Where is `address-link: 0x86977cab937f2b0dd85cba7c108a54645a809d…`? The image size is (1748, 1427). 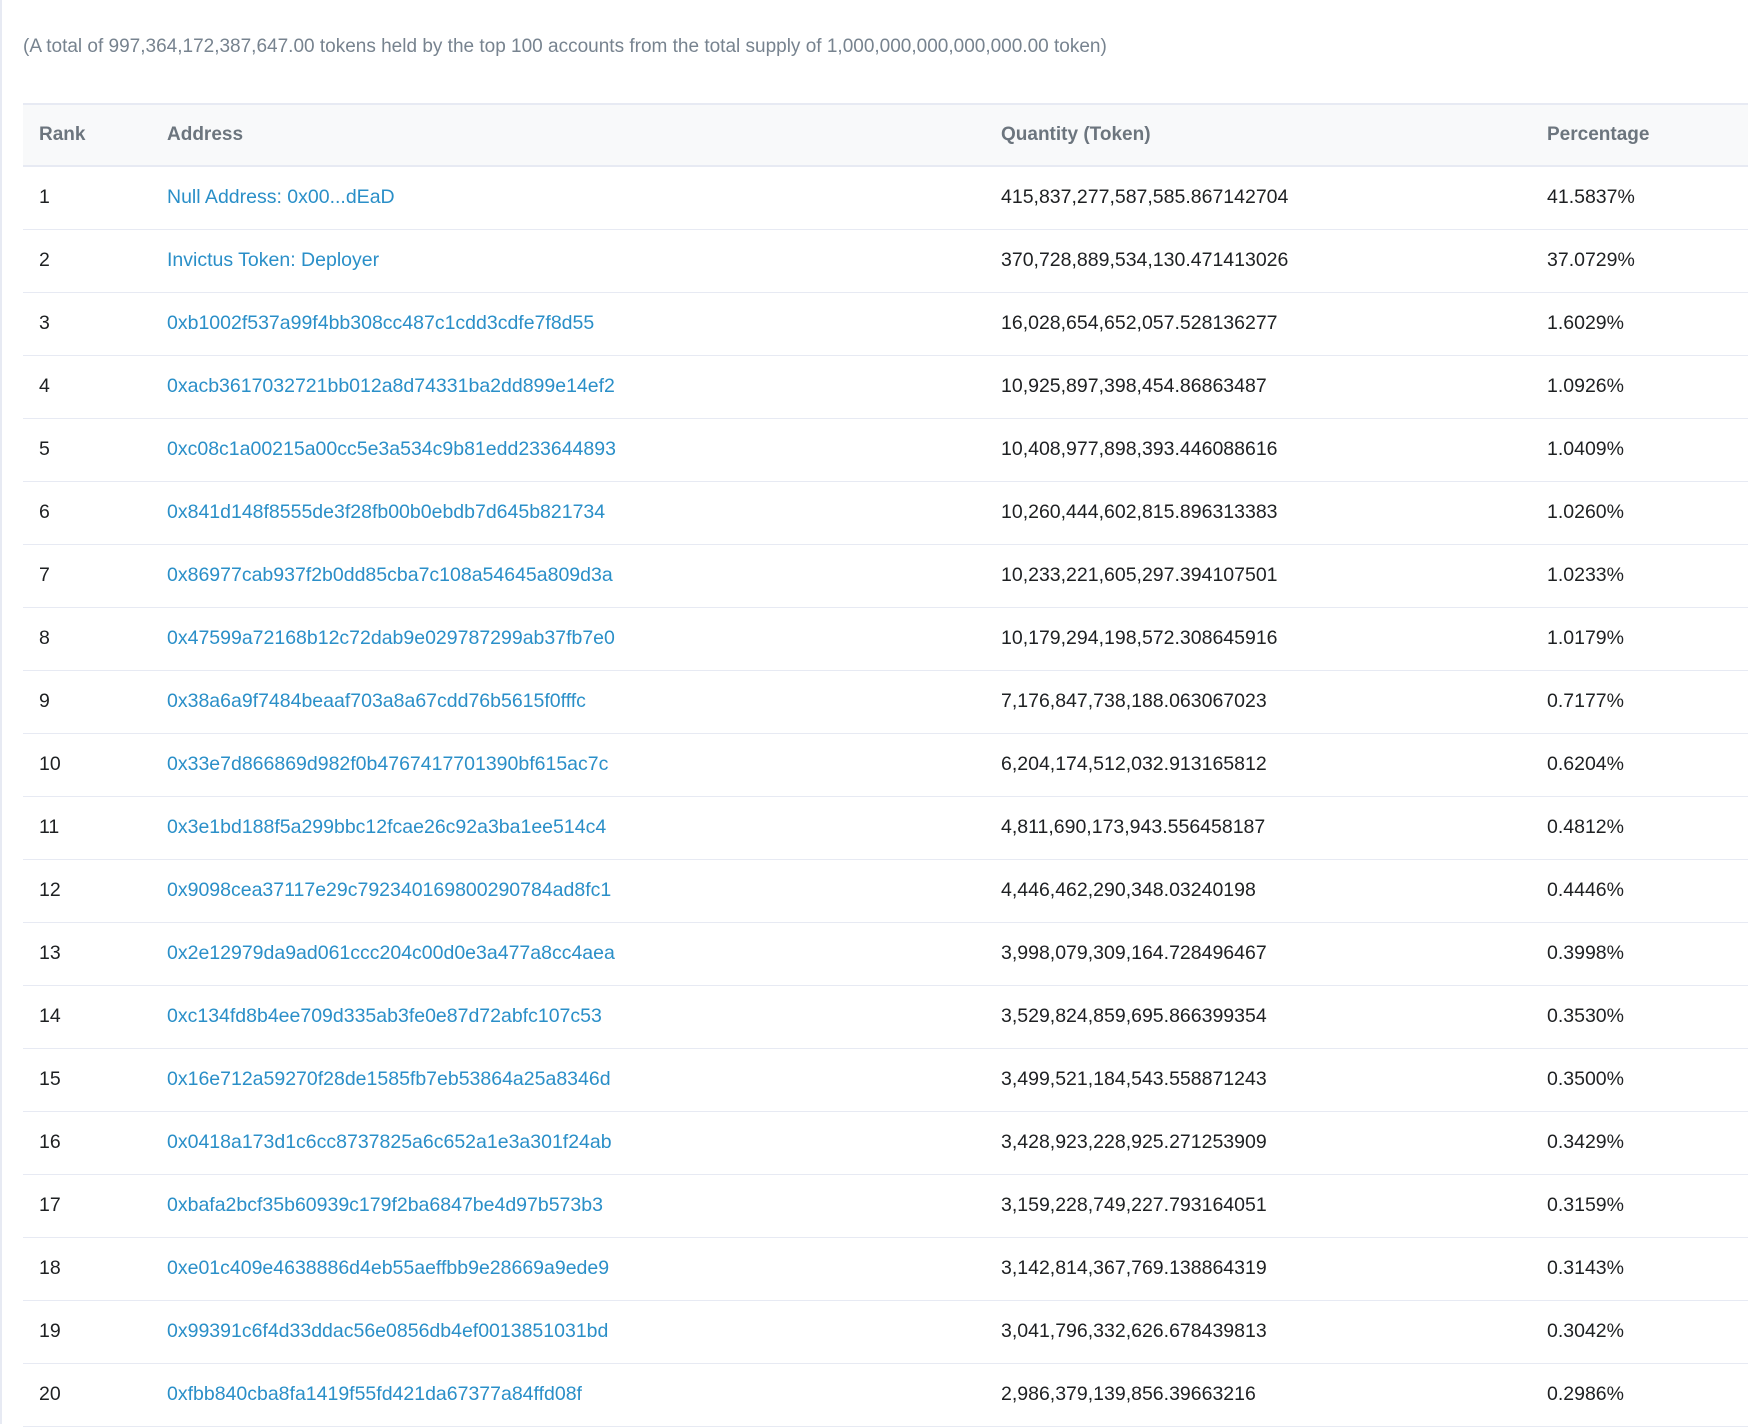
address-link: 0x86977cab937f2b0dd85cba7c108a54645a809d… is located at coordinates (390, 575).